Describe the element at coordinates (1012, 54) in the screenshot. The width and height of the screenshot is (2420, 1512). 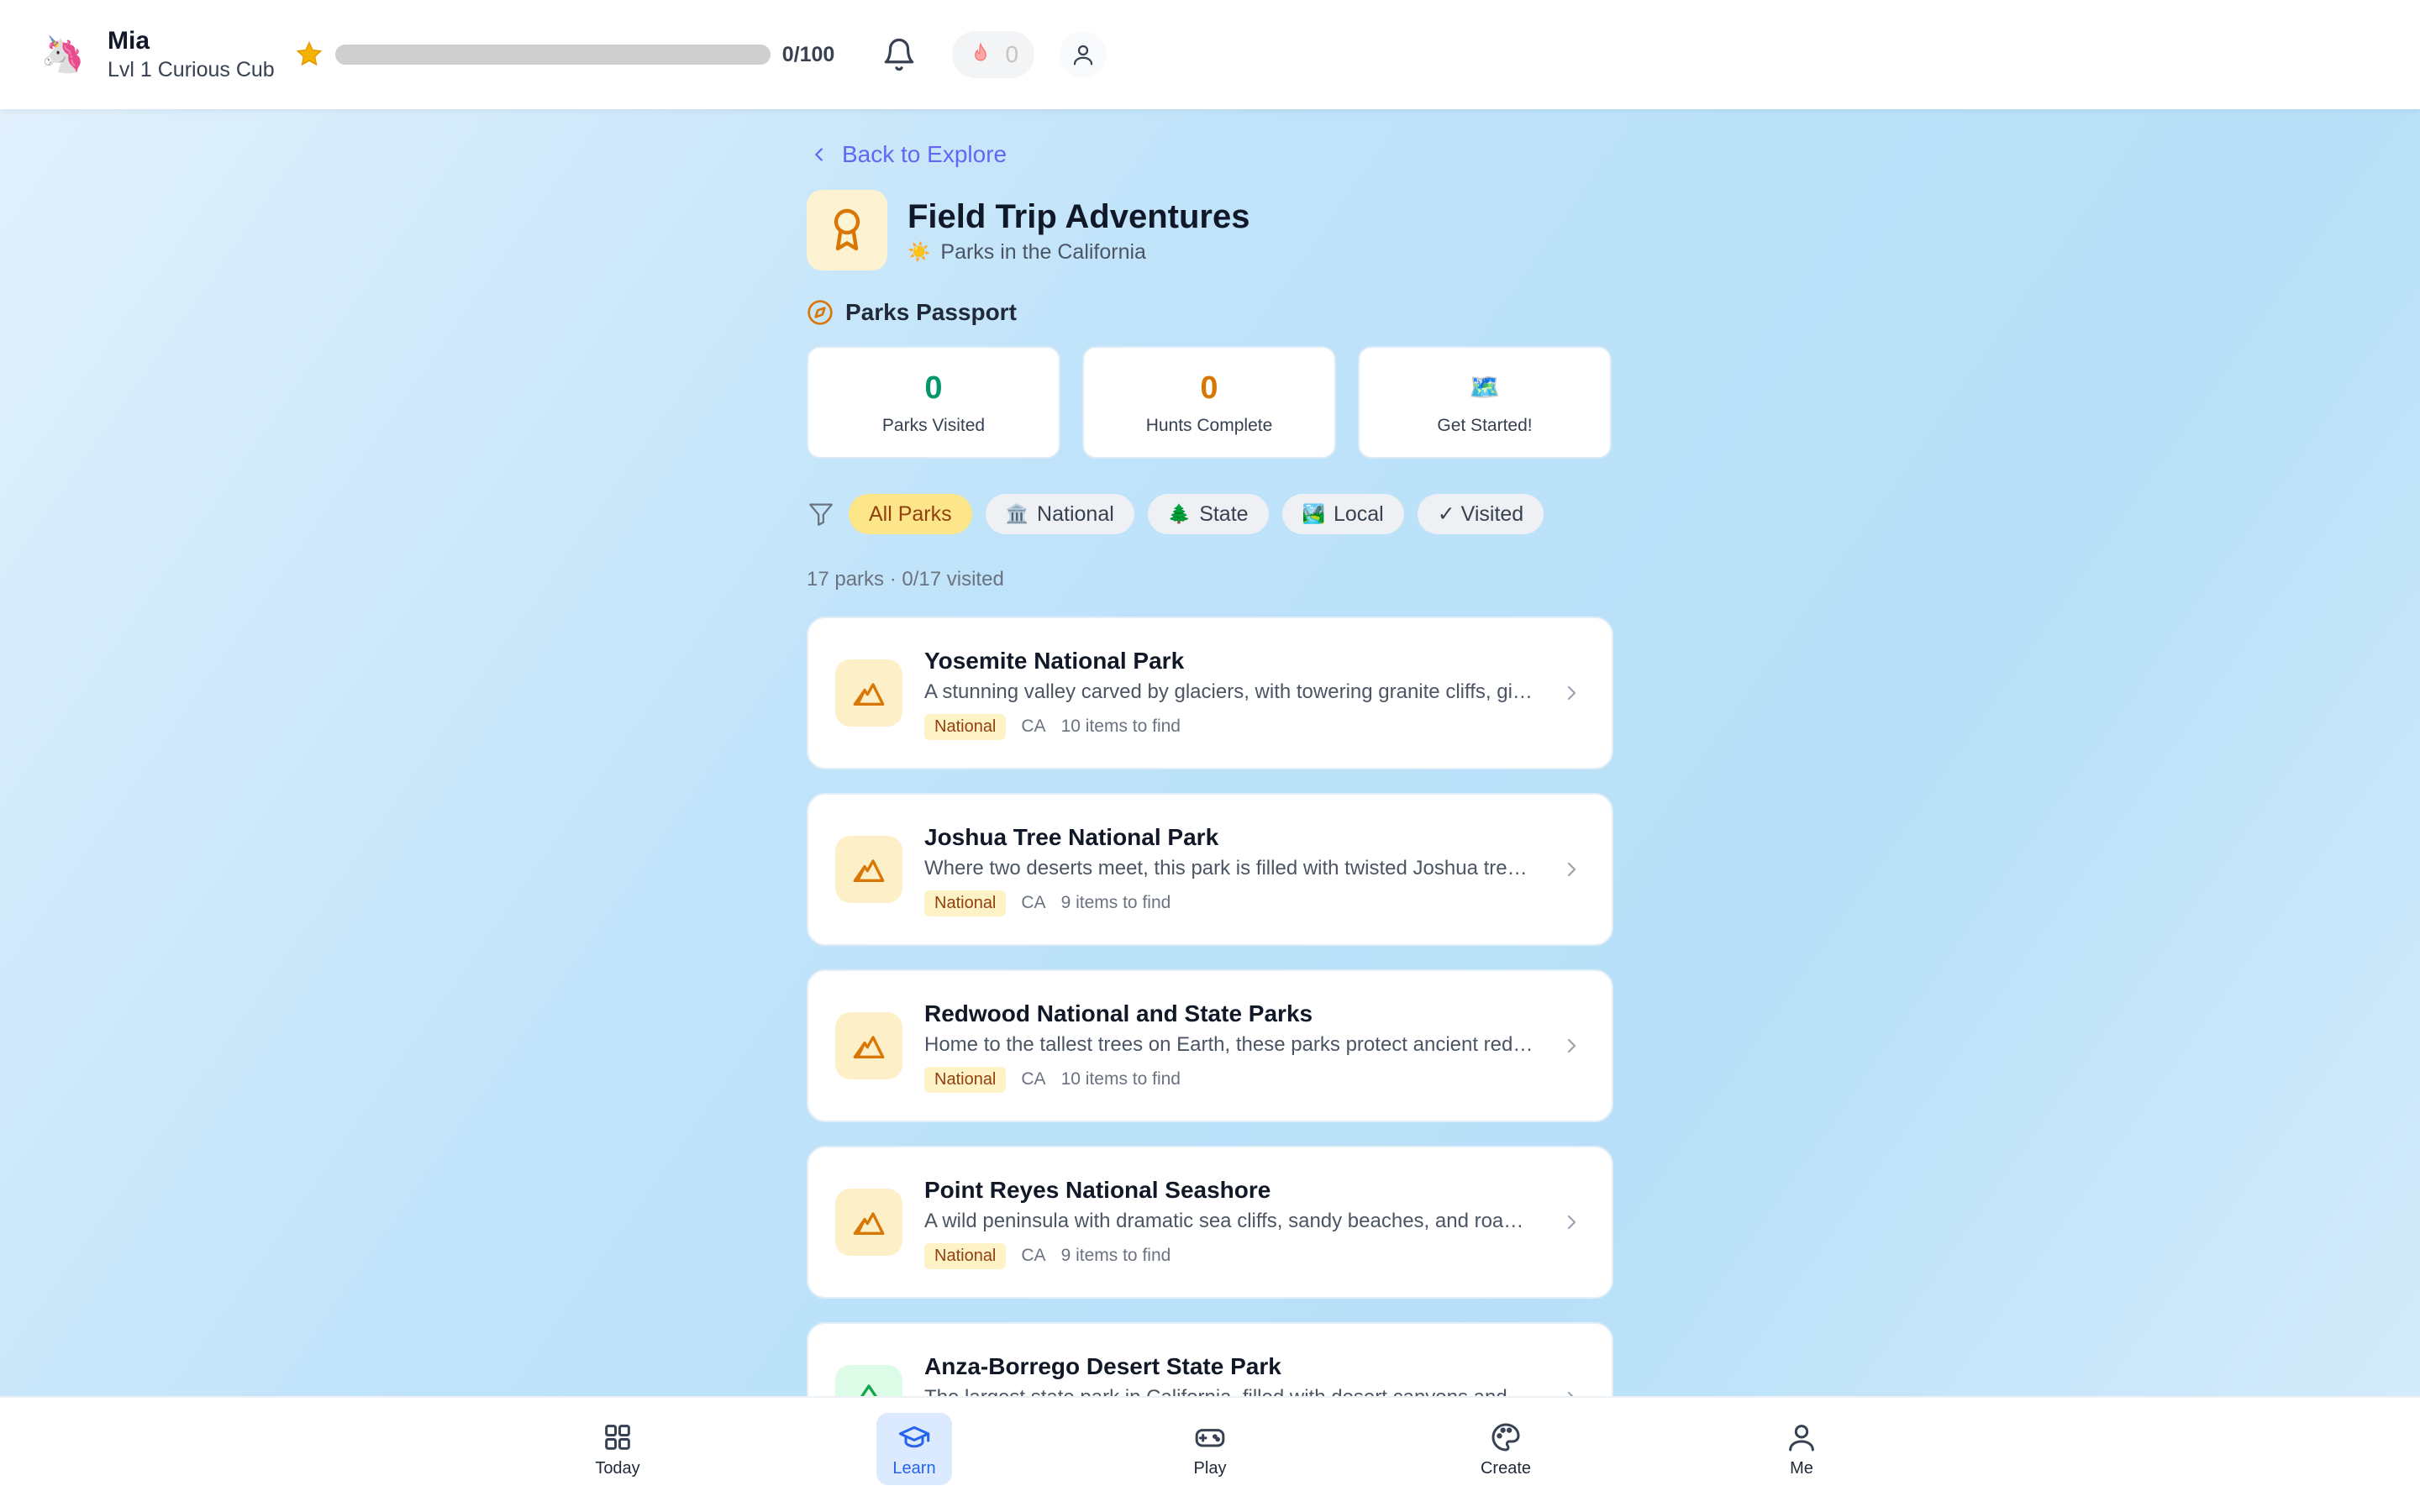
I see `streak-count: 0` at that location.